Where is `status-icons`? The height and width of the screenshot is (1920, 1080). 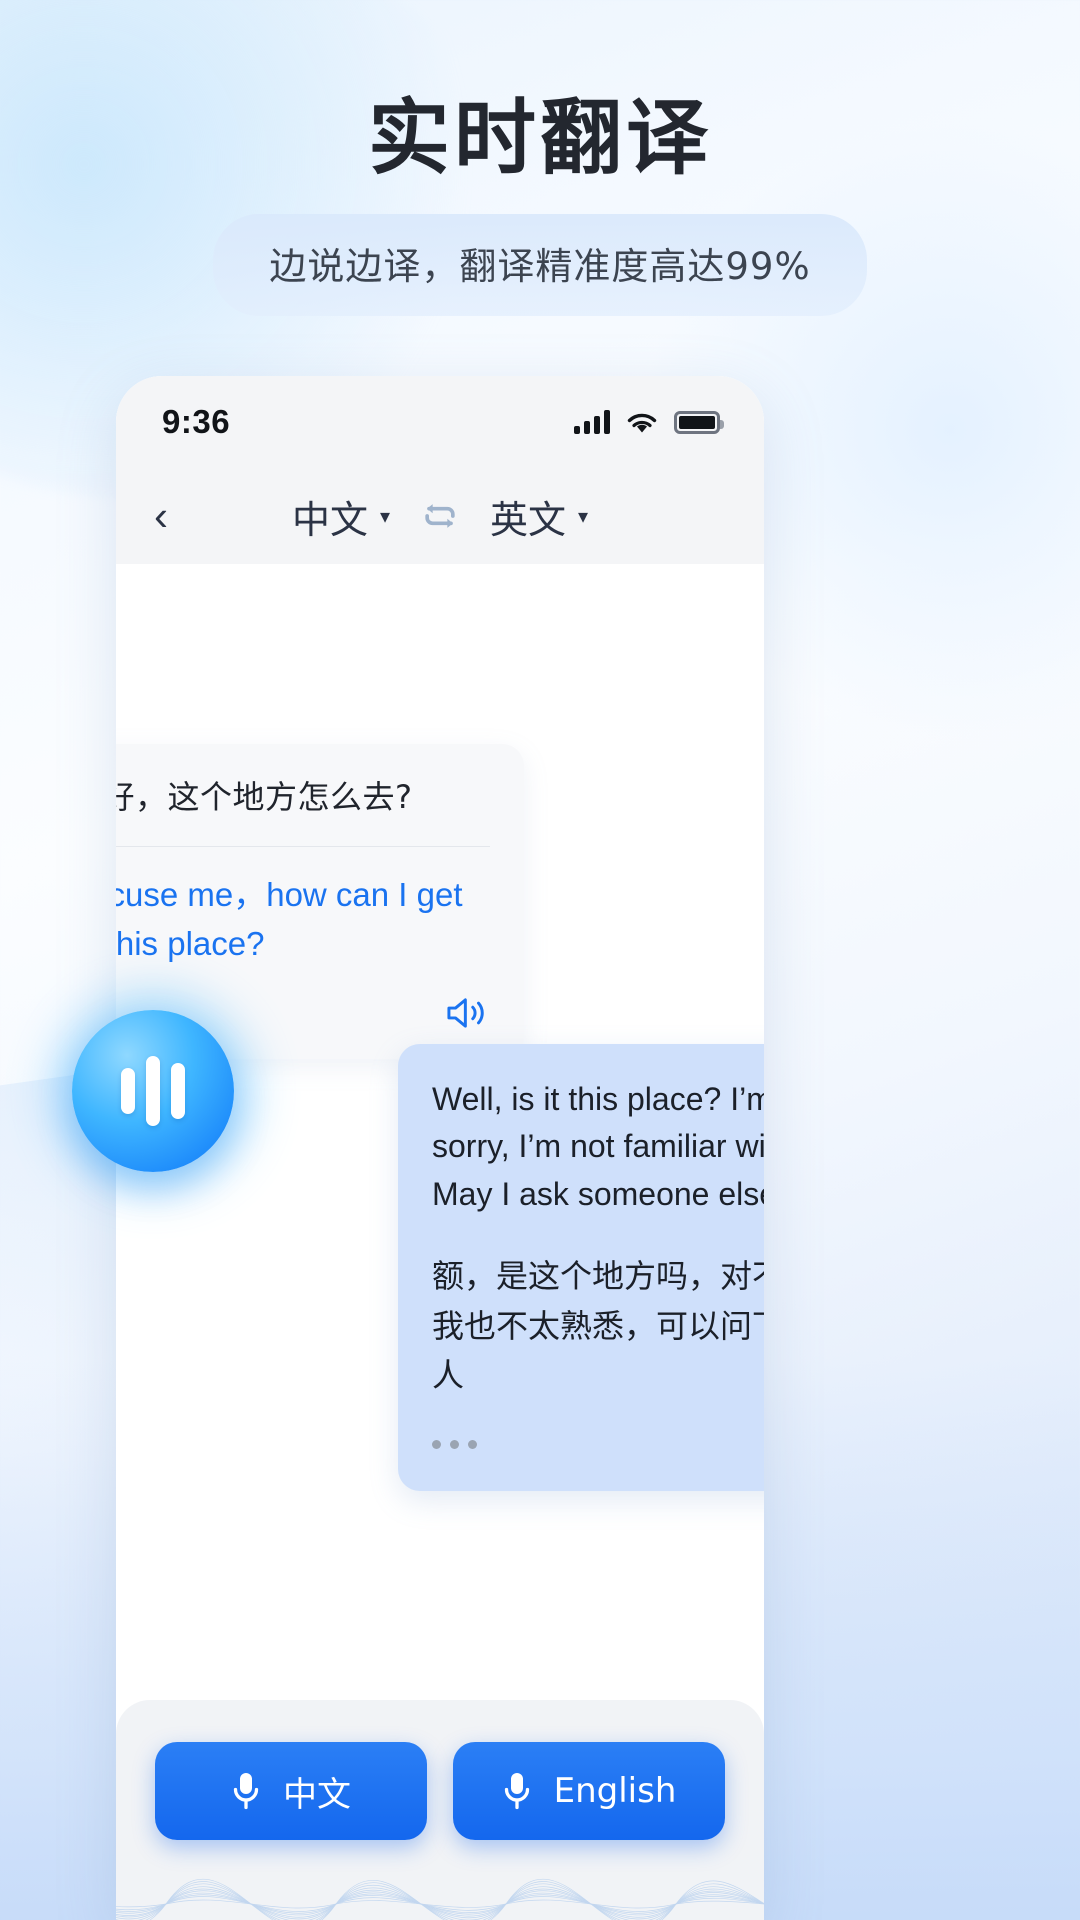 status-icons is located at coordinates (649, 422).